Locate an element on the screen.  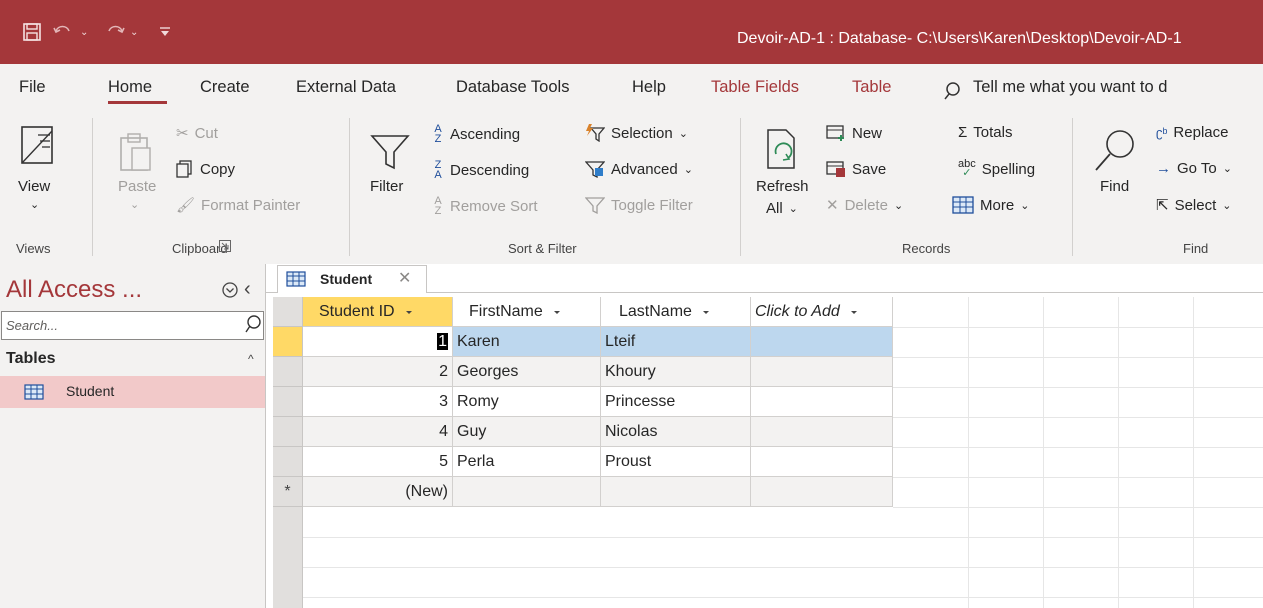
cell-student-id: 1 is located at coordinates (378, 342).